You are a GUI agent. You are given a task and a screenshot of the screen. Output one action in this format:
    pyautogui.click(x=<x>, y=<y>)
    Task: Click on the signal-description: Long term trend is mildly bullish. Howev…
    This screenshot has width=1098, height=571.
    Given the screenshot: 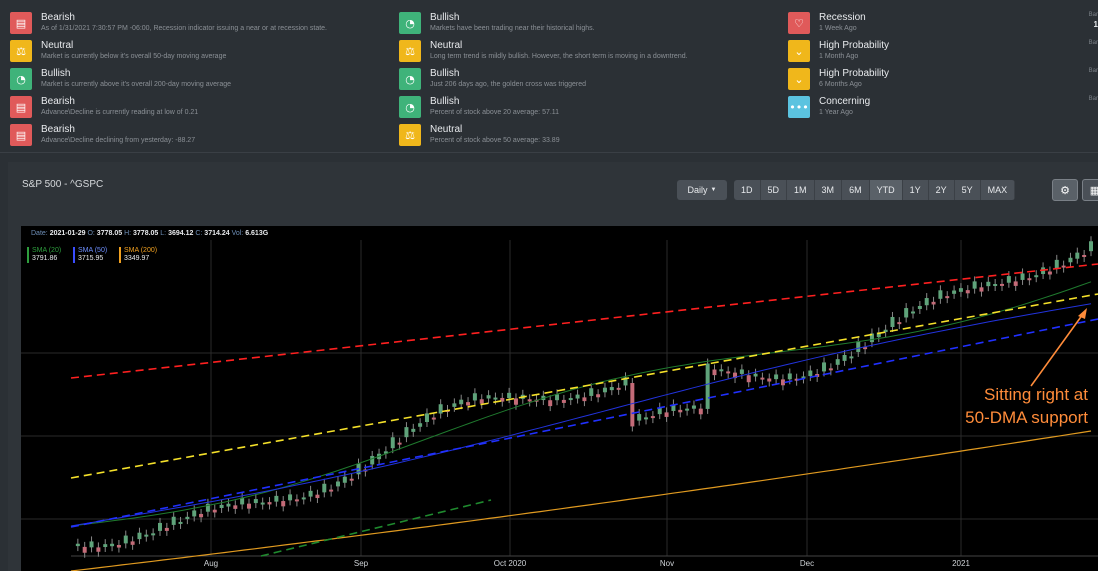 What is the action you would take?
    pyautogui.click(x=559, y=56)
    